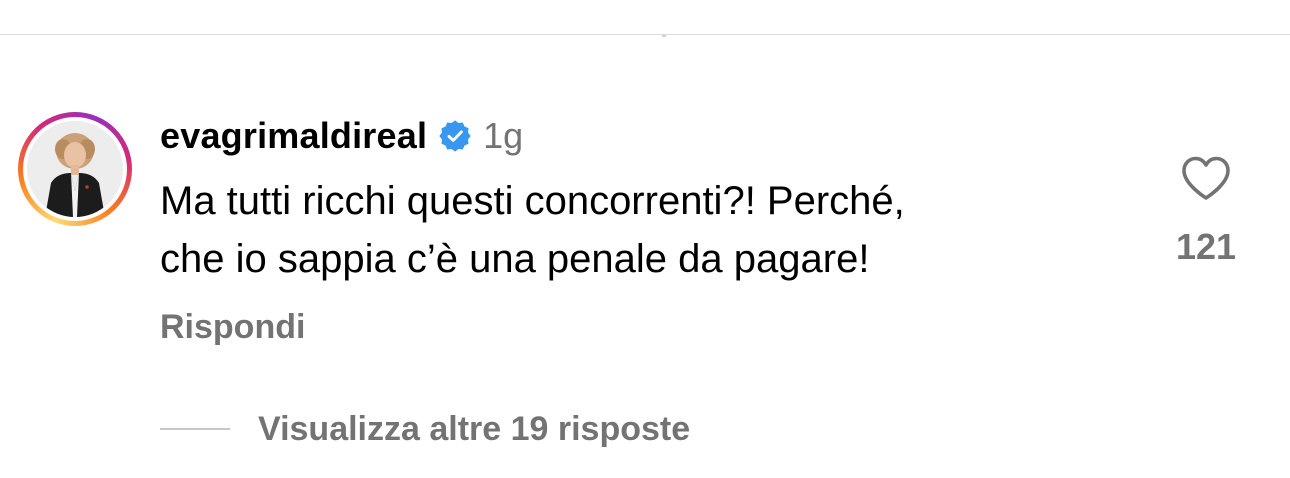  Describe the element at coordinates (1206, 246) in the screenshot. I see `like-count: 121` at that location.